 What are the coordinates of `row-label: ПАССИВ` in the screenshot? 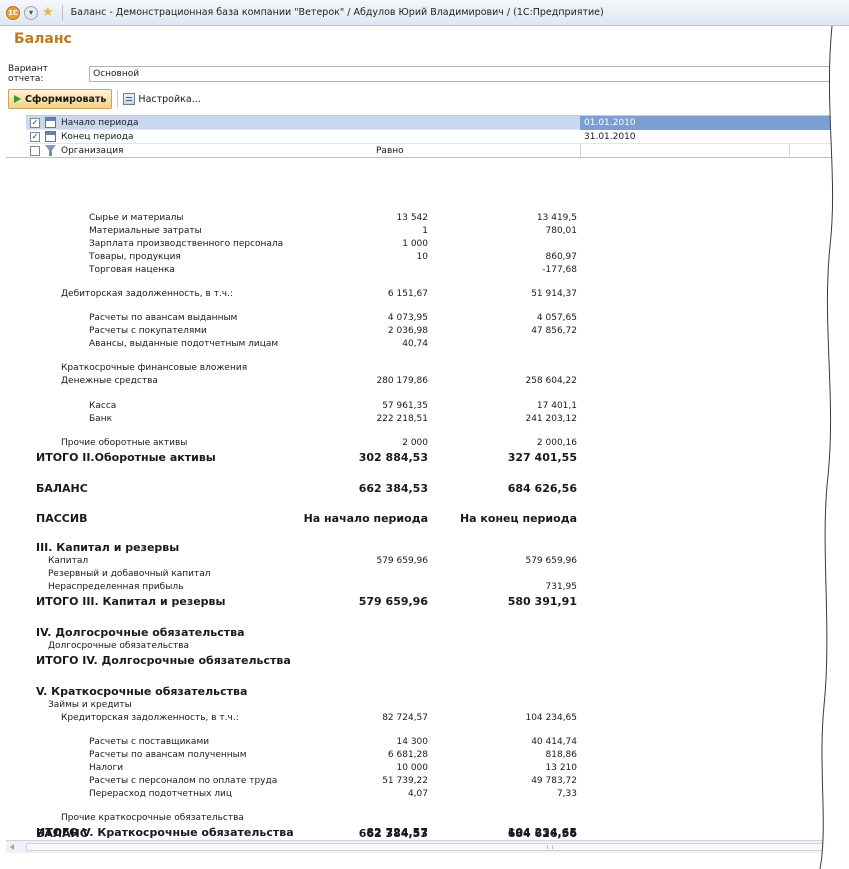 It's located at (62, 518).